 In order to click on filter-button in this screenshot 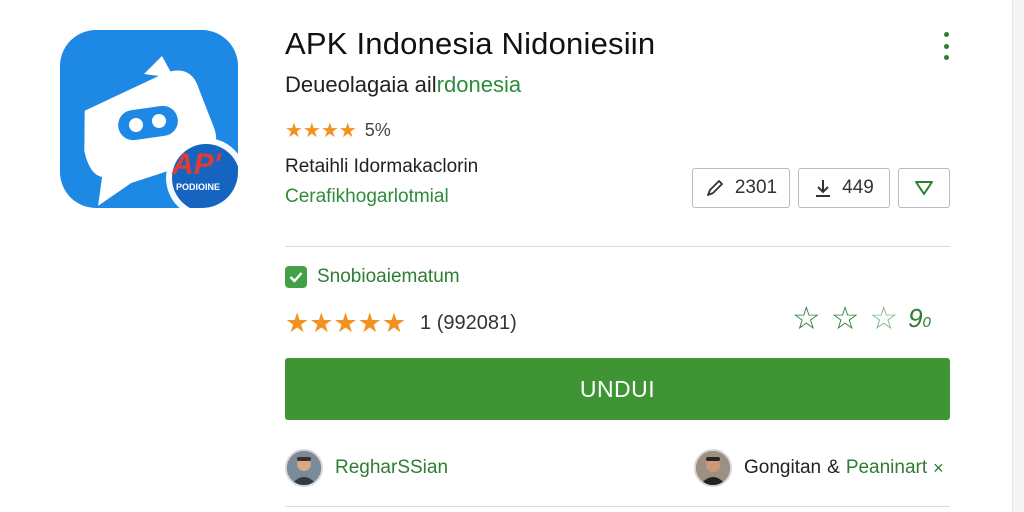, I will do `click(924, 188)`.